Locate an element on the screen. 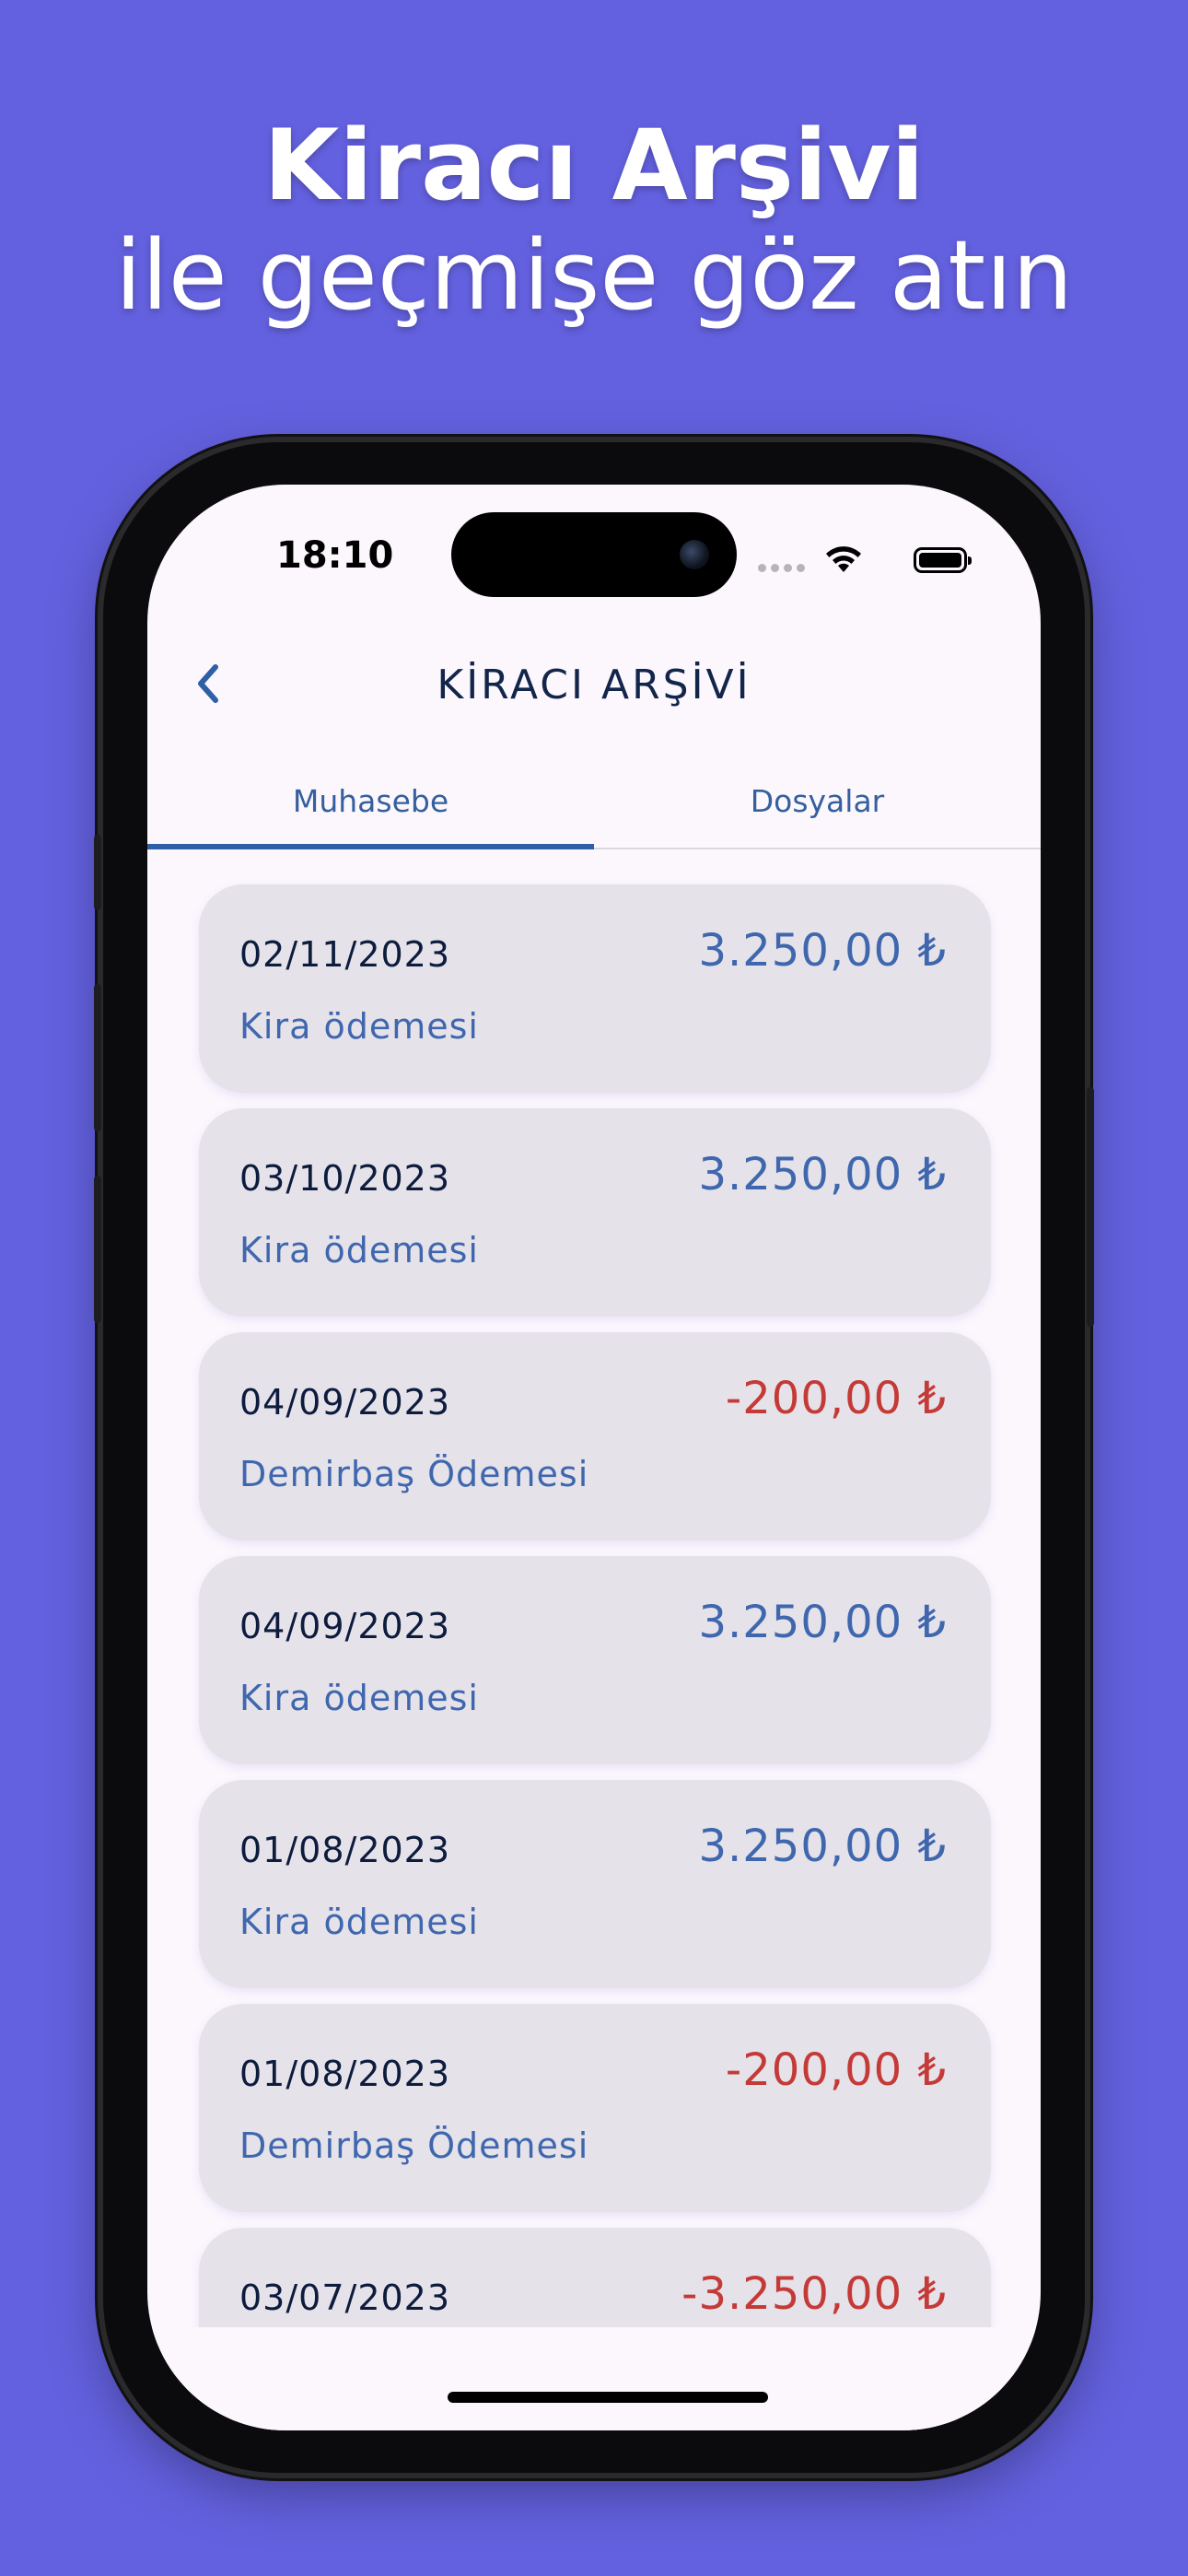 This screenshot has height=2576, width=1188. transaction-card: 04/09/2023 Demirbaş Ödemesi -200,00 ₺ is located at coordinates (595, 1436).